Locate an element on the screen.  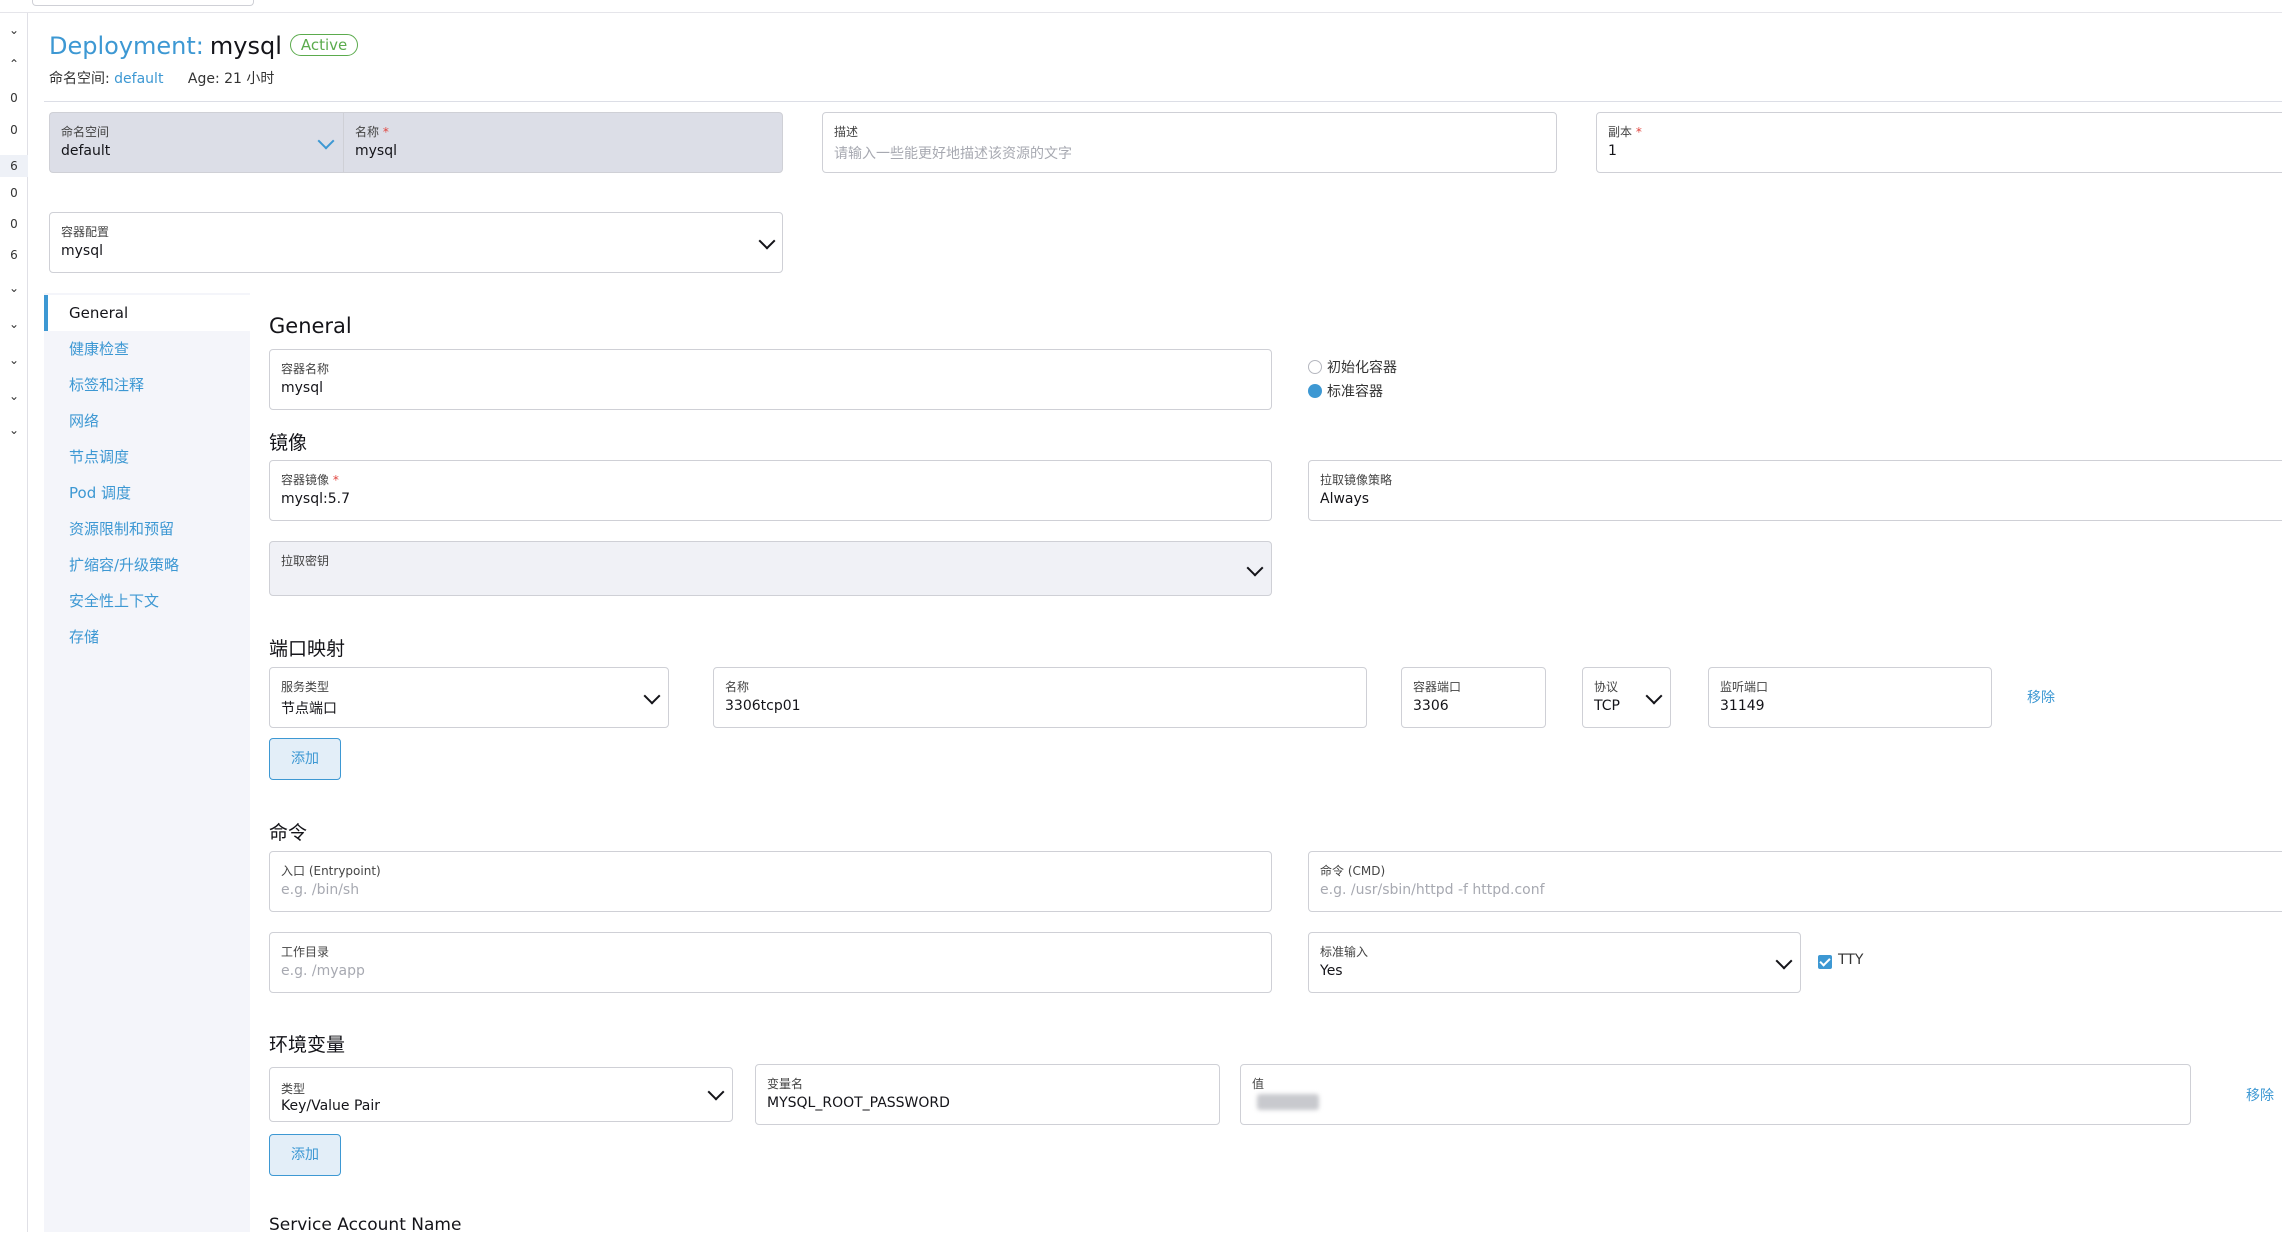
tab-node-scheduling: 节点调度 is located at coordinates (147, 457).